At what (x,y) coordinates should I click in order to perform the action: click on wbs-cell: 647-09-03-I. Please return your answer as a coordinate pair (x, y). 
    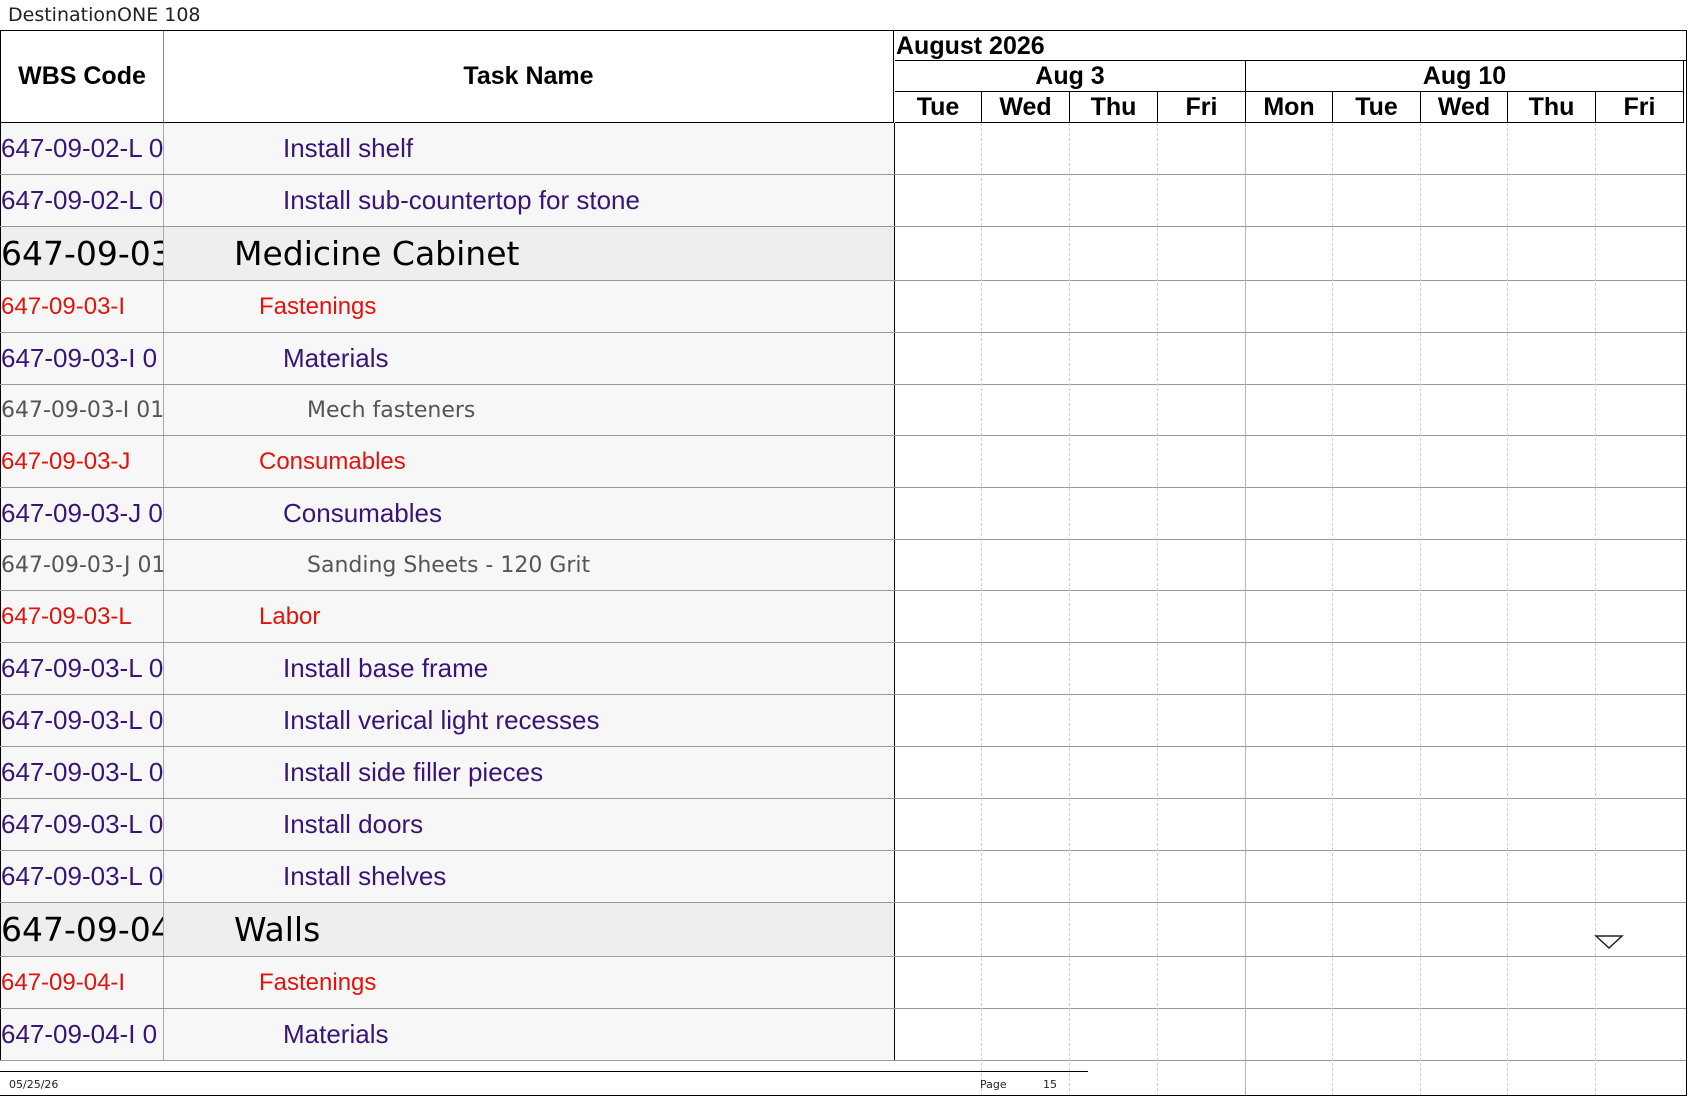
    Looking at the image, I should click on (82, 306).